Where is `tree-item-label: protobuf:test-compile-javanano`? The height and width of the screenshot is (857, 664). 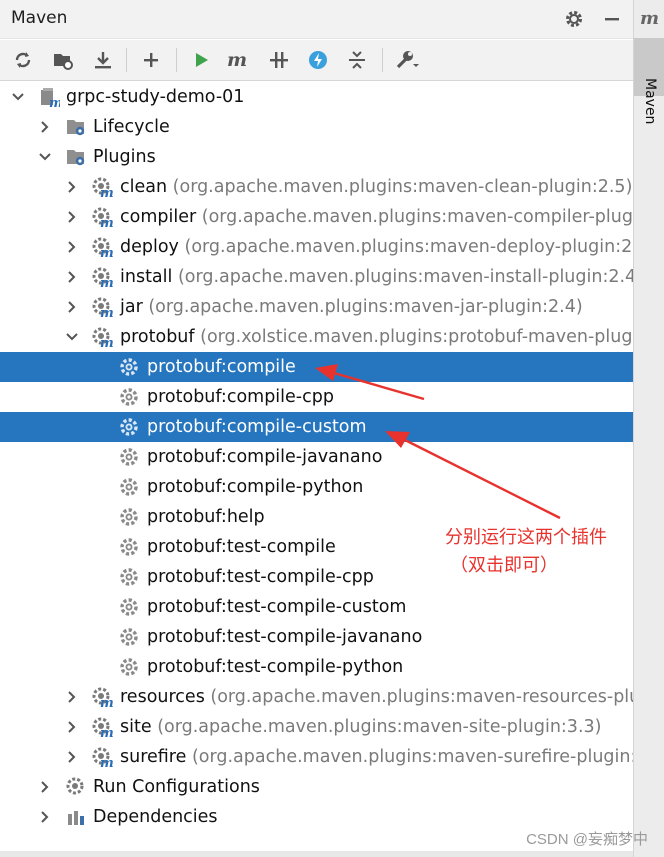 tree-item-label: protobuf:test-compile-javanano is located at coordinates (284, 637).